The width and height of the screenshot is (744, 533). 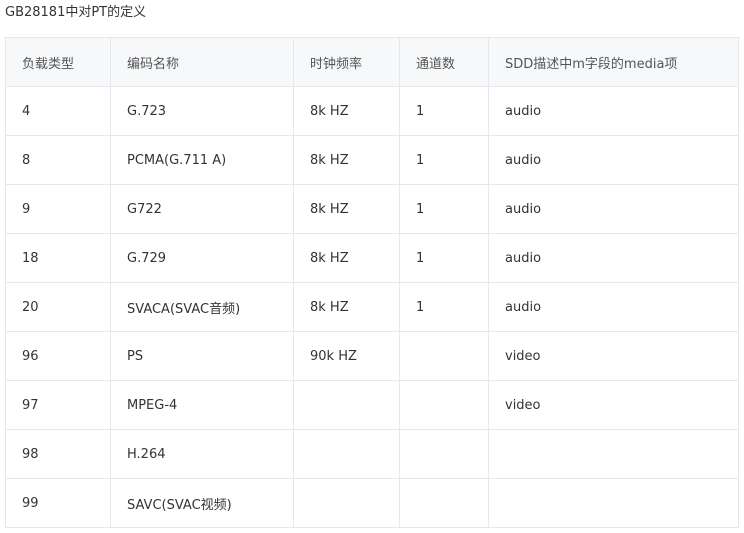 I want to click on table-header: 负载类型 编码名称 时钟频率 通道数 SDD描述中m字段的media项, so click(x=372, y=62).